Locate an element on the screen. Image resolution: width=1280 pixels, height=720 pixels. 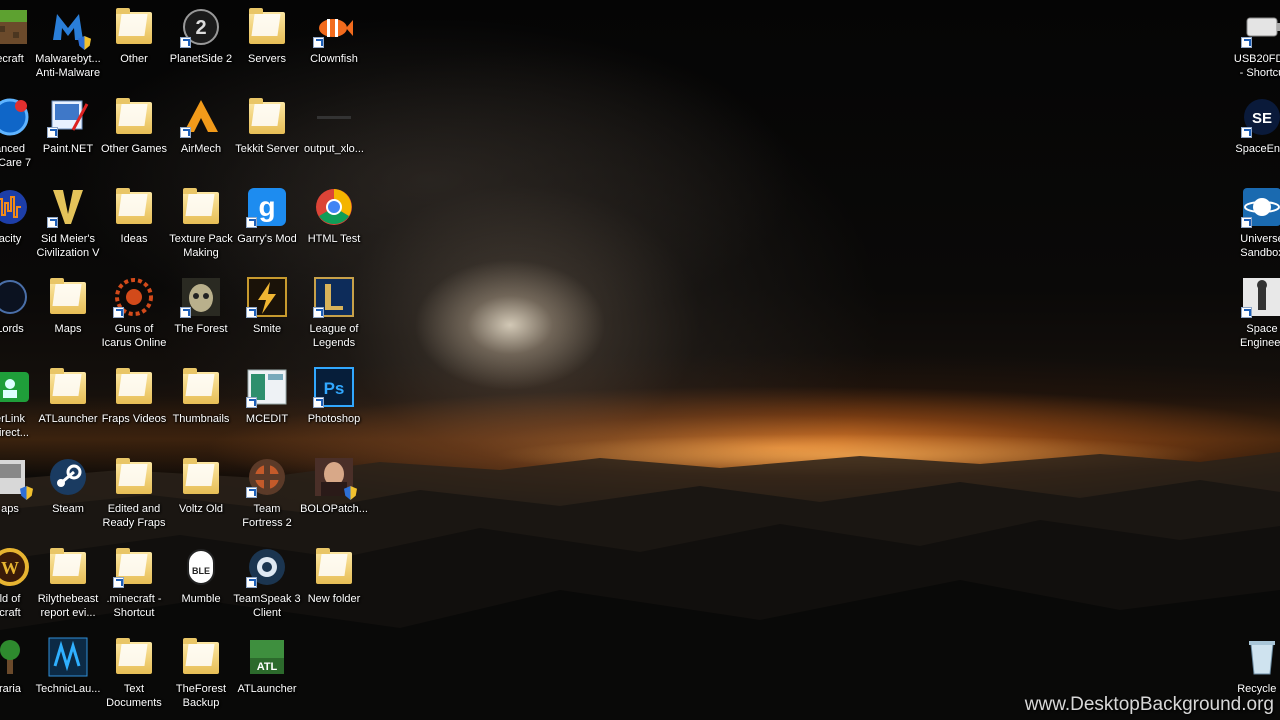
desktop-icon-voltz-old: Voltz Old is located at coordinates (201, 486).